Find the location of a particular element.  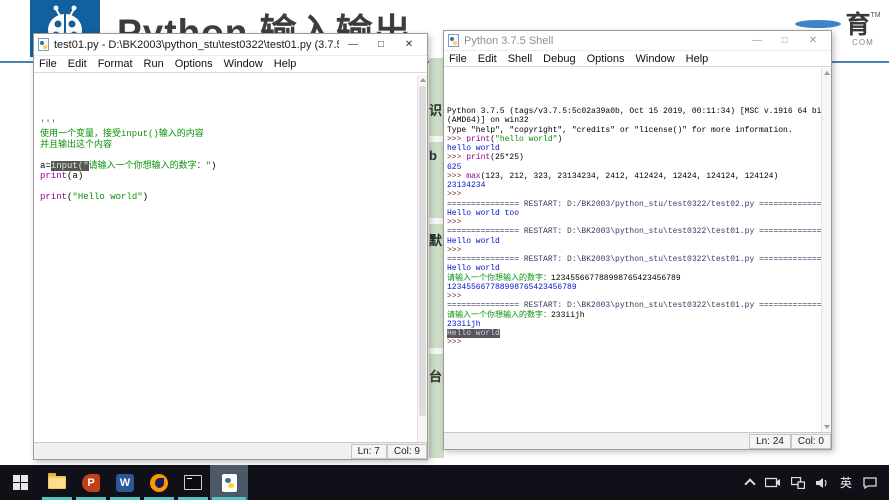

taskbar-item-cmd is located at coordinates (193, 482).